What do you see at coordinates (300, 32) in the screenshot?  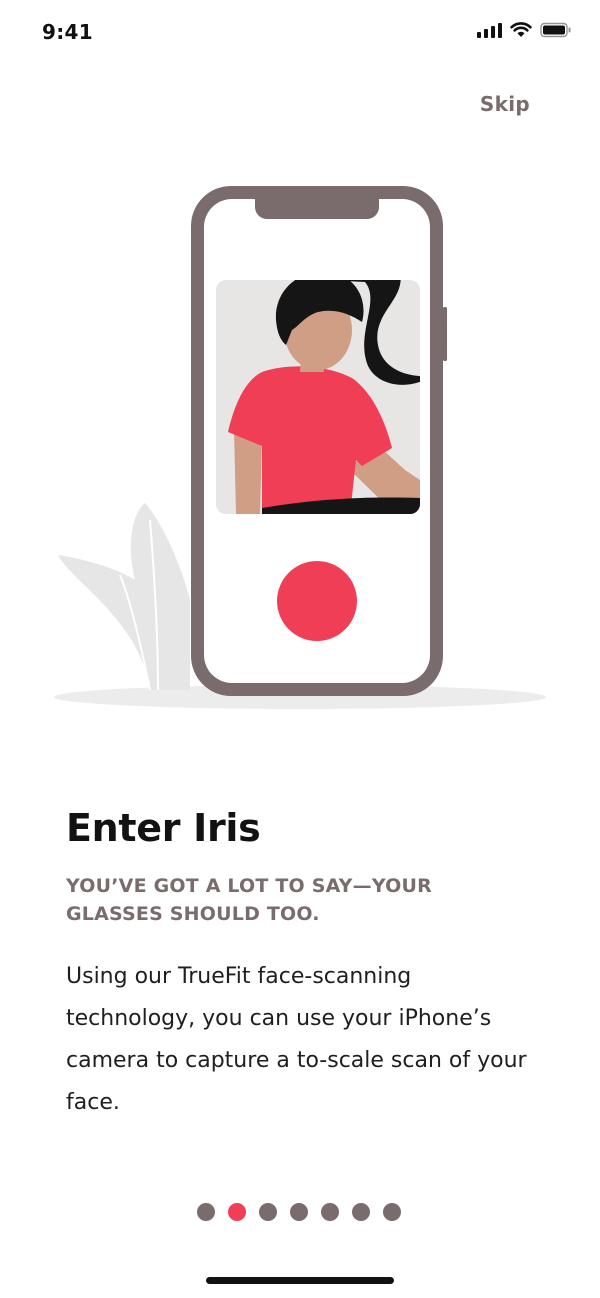 I see `status-bar: 9:41` at bounding box center [300, 32].